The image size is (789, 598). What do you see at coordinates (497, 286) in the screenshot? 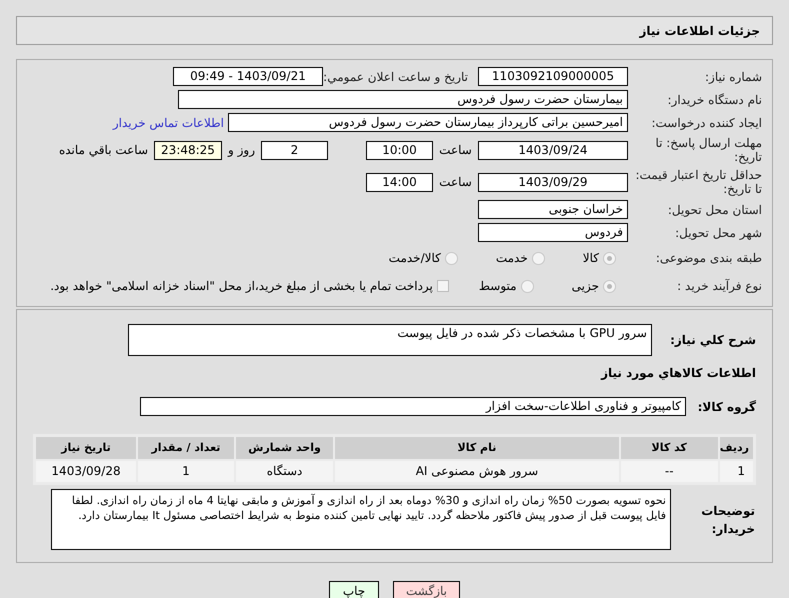
I see `radio-label: متوسط` at bounding box center [497, 286].